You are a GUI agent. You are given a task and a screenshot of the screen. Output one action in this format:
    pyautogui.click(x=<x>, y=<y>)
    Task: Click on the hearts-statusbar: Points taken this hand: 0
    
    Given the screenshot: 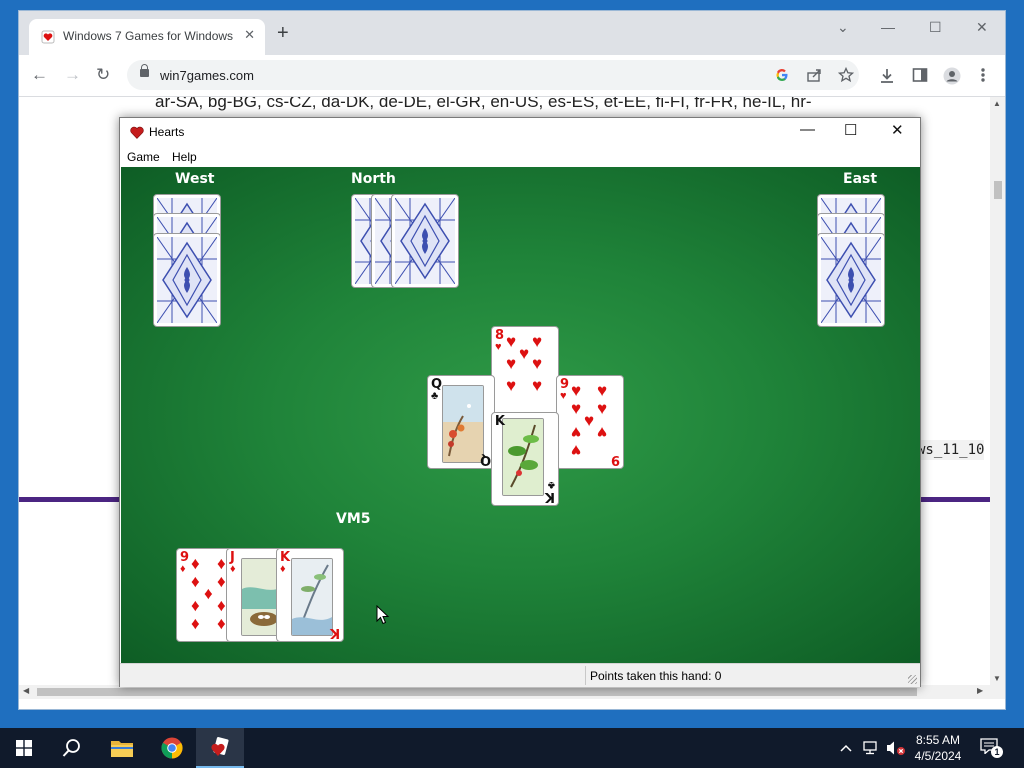 What is the action you would take?
    pyautogui.click(x=520, y=675)
    